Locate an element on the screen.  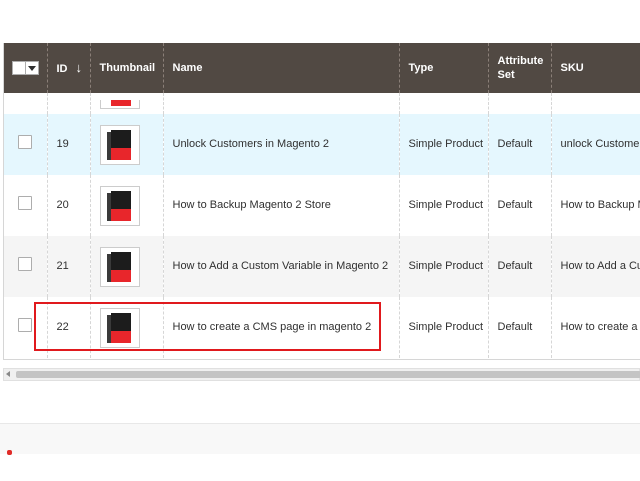
sort-down-icon: ↓ is located at coordinates (79, 67).